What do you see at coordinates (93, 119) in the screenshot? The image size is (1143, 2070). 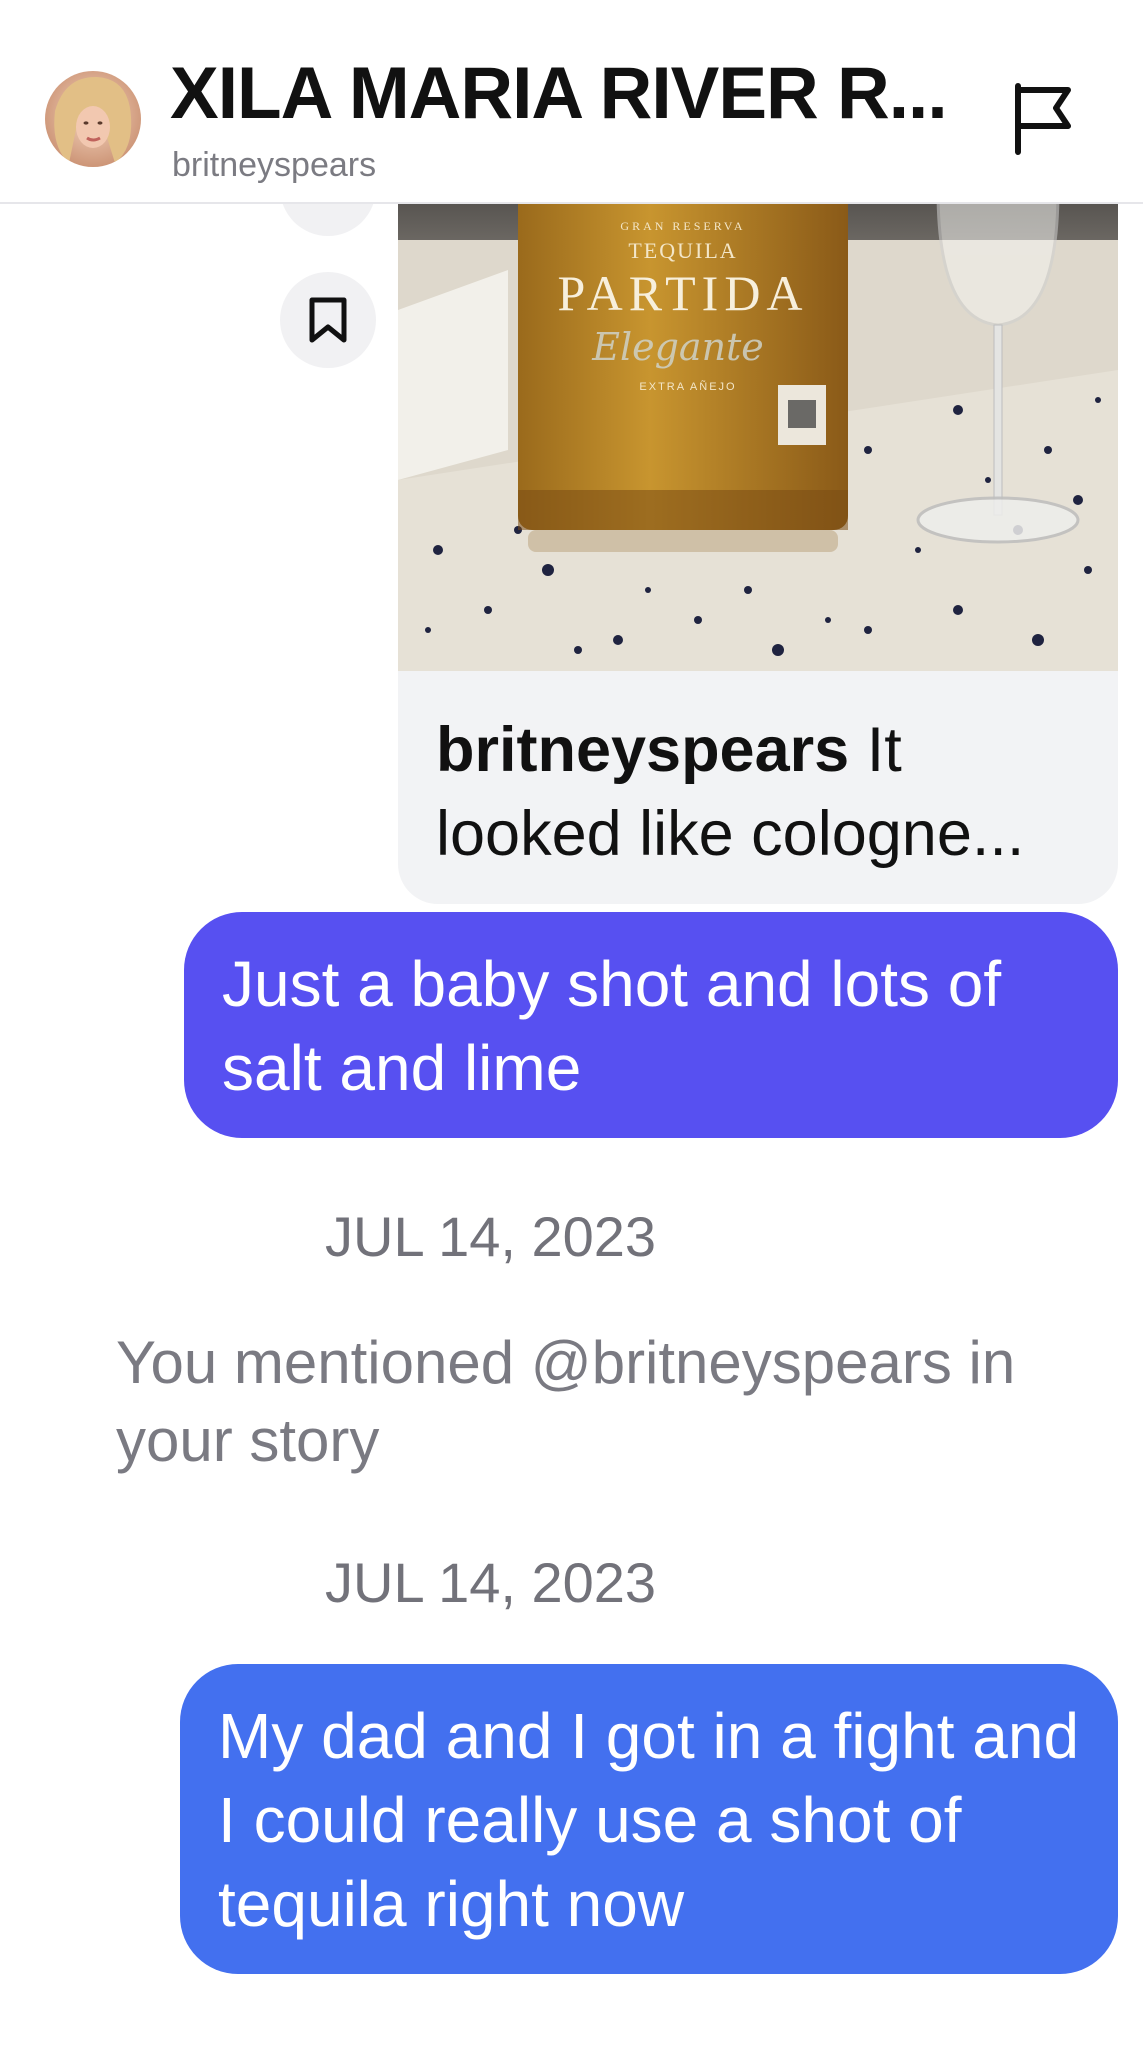 I see `avatar` at bounding box center [93, 119].